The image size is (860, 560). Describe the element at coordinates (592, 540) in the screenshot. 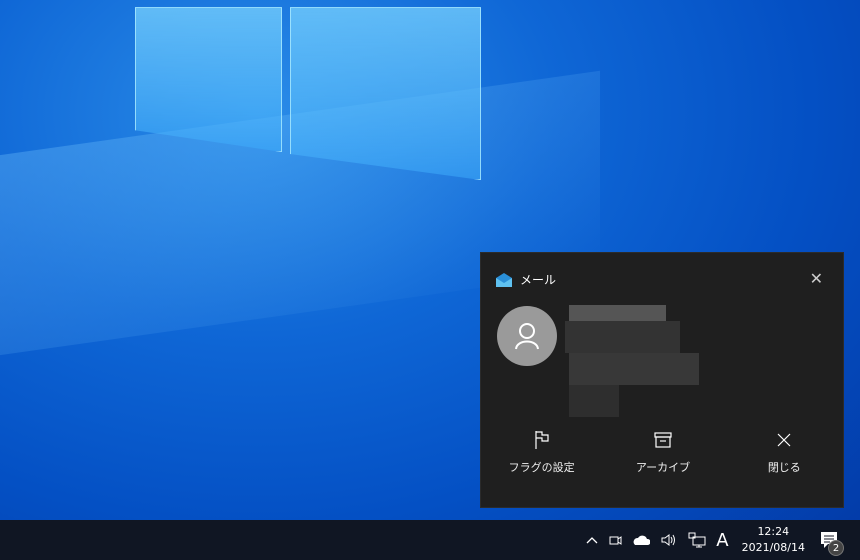

I see `chevron-up-icon` at that location.